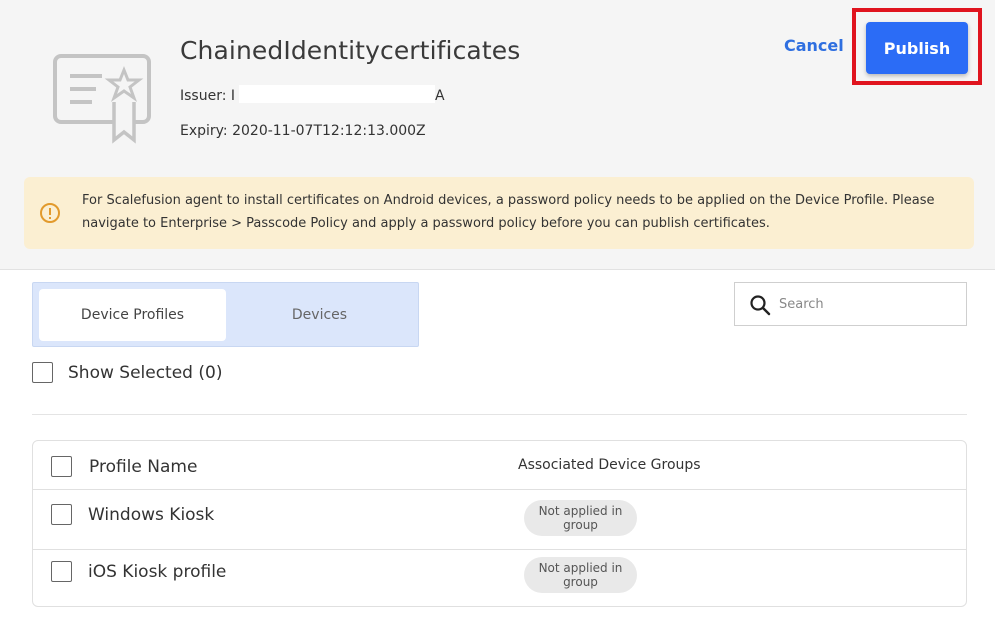  I want to click on tab-devices: Devices, so click(319, 315).